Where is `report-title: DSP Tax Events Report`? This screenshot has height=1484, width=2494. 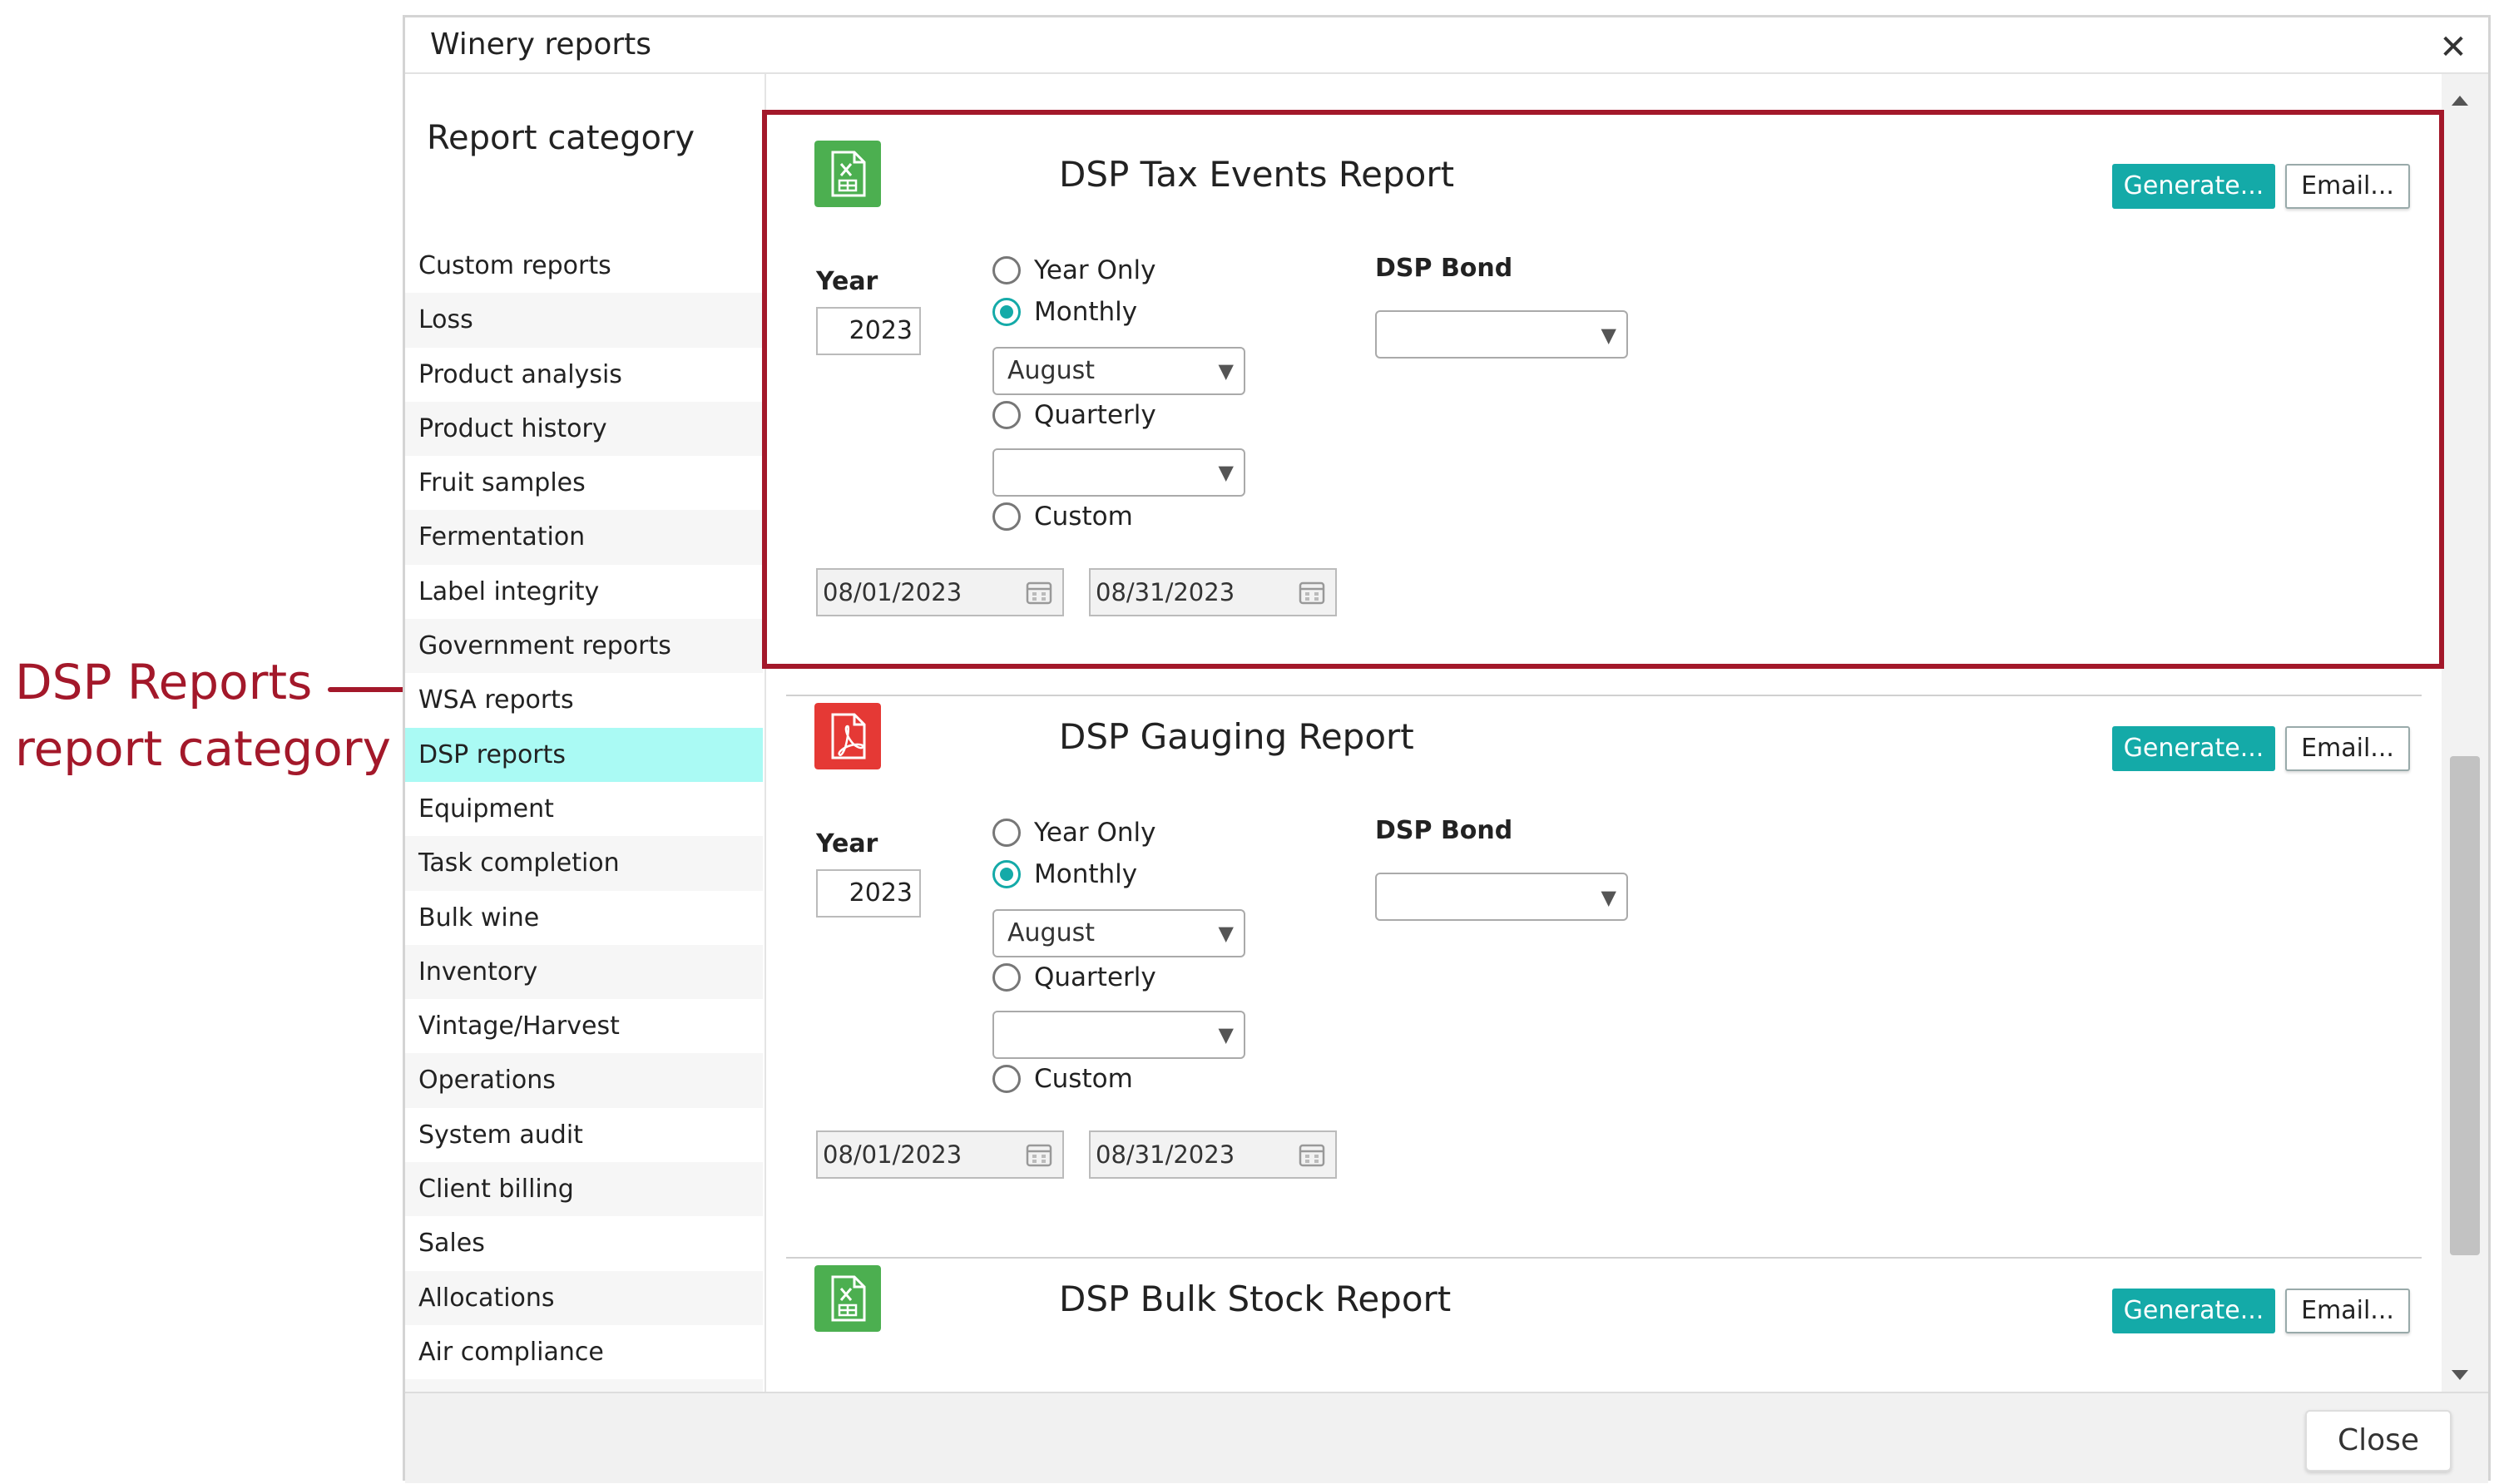 report-title: DSP Tax Events Report is located at coordinates (1257, 174).